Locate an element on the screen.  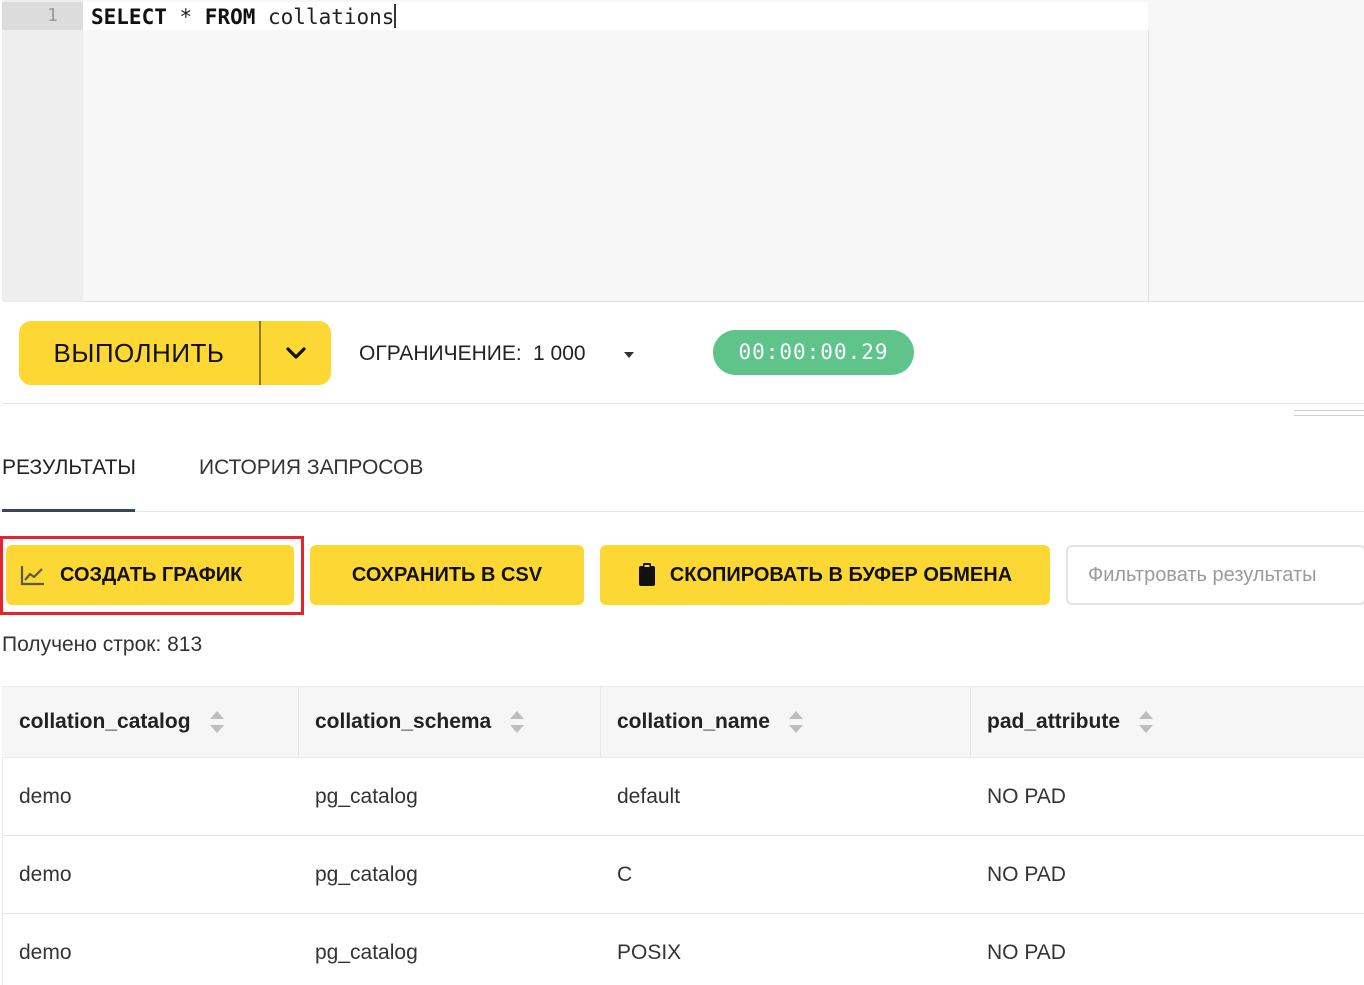
sql-keyword-from: FROM is located at coordinates (230, 17).